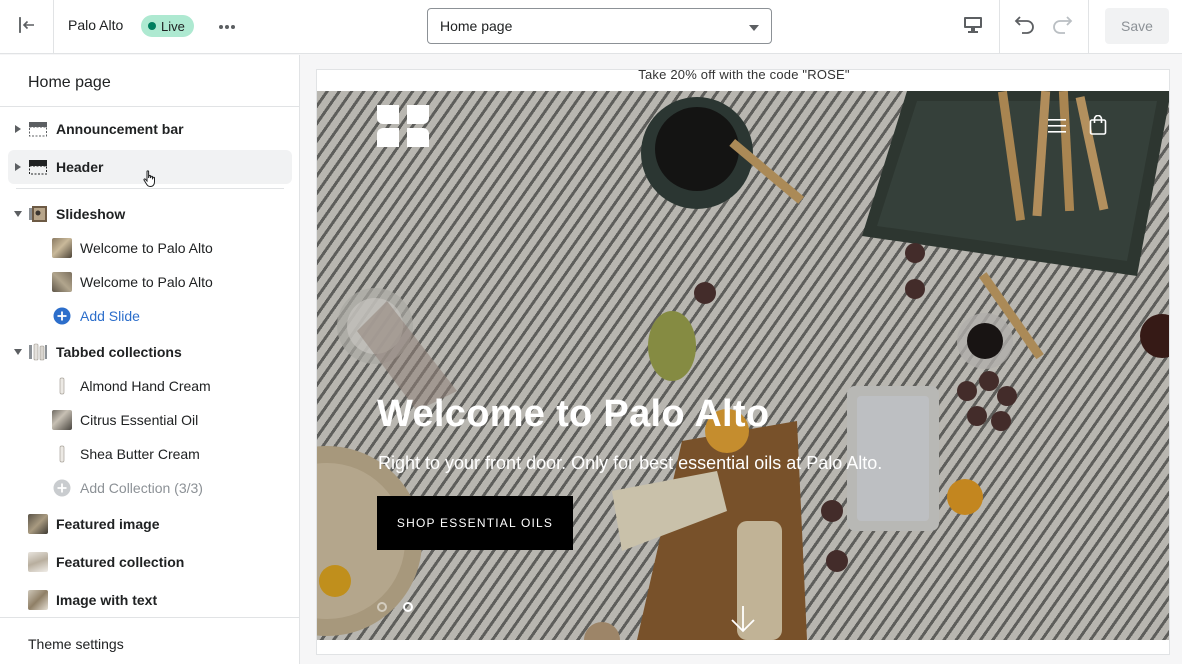  I want to click on redo-button, so click(1062, 27).